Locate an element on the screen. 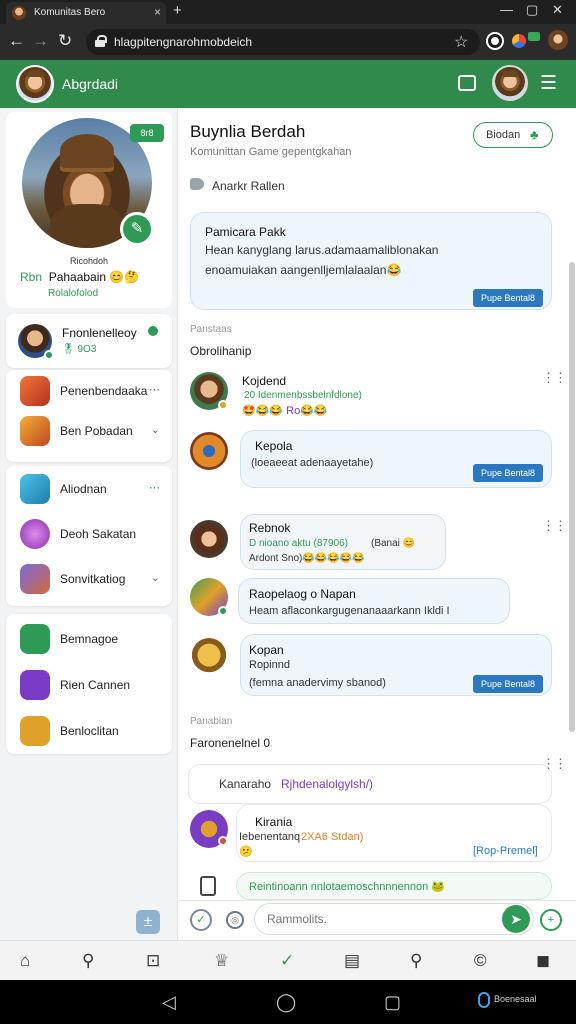 This screenshot has width=576, height=1024. sidebar-item-benloclitan: Benloclitan is located at coordinates (89, 732).